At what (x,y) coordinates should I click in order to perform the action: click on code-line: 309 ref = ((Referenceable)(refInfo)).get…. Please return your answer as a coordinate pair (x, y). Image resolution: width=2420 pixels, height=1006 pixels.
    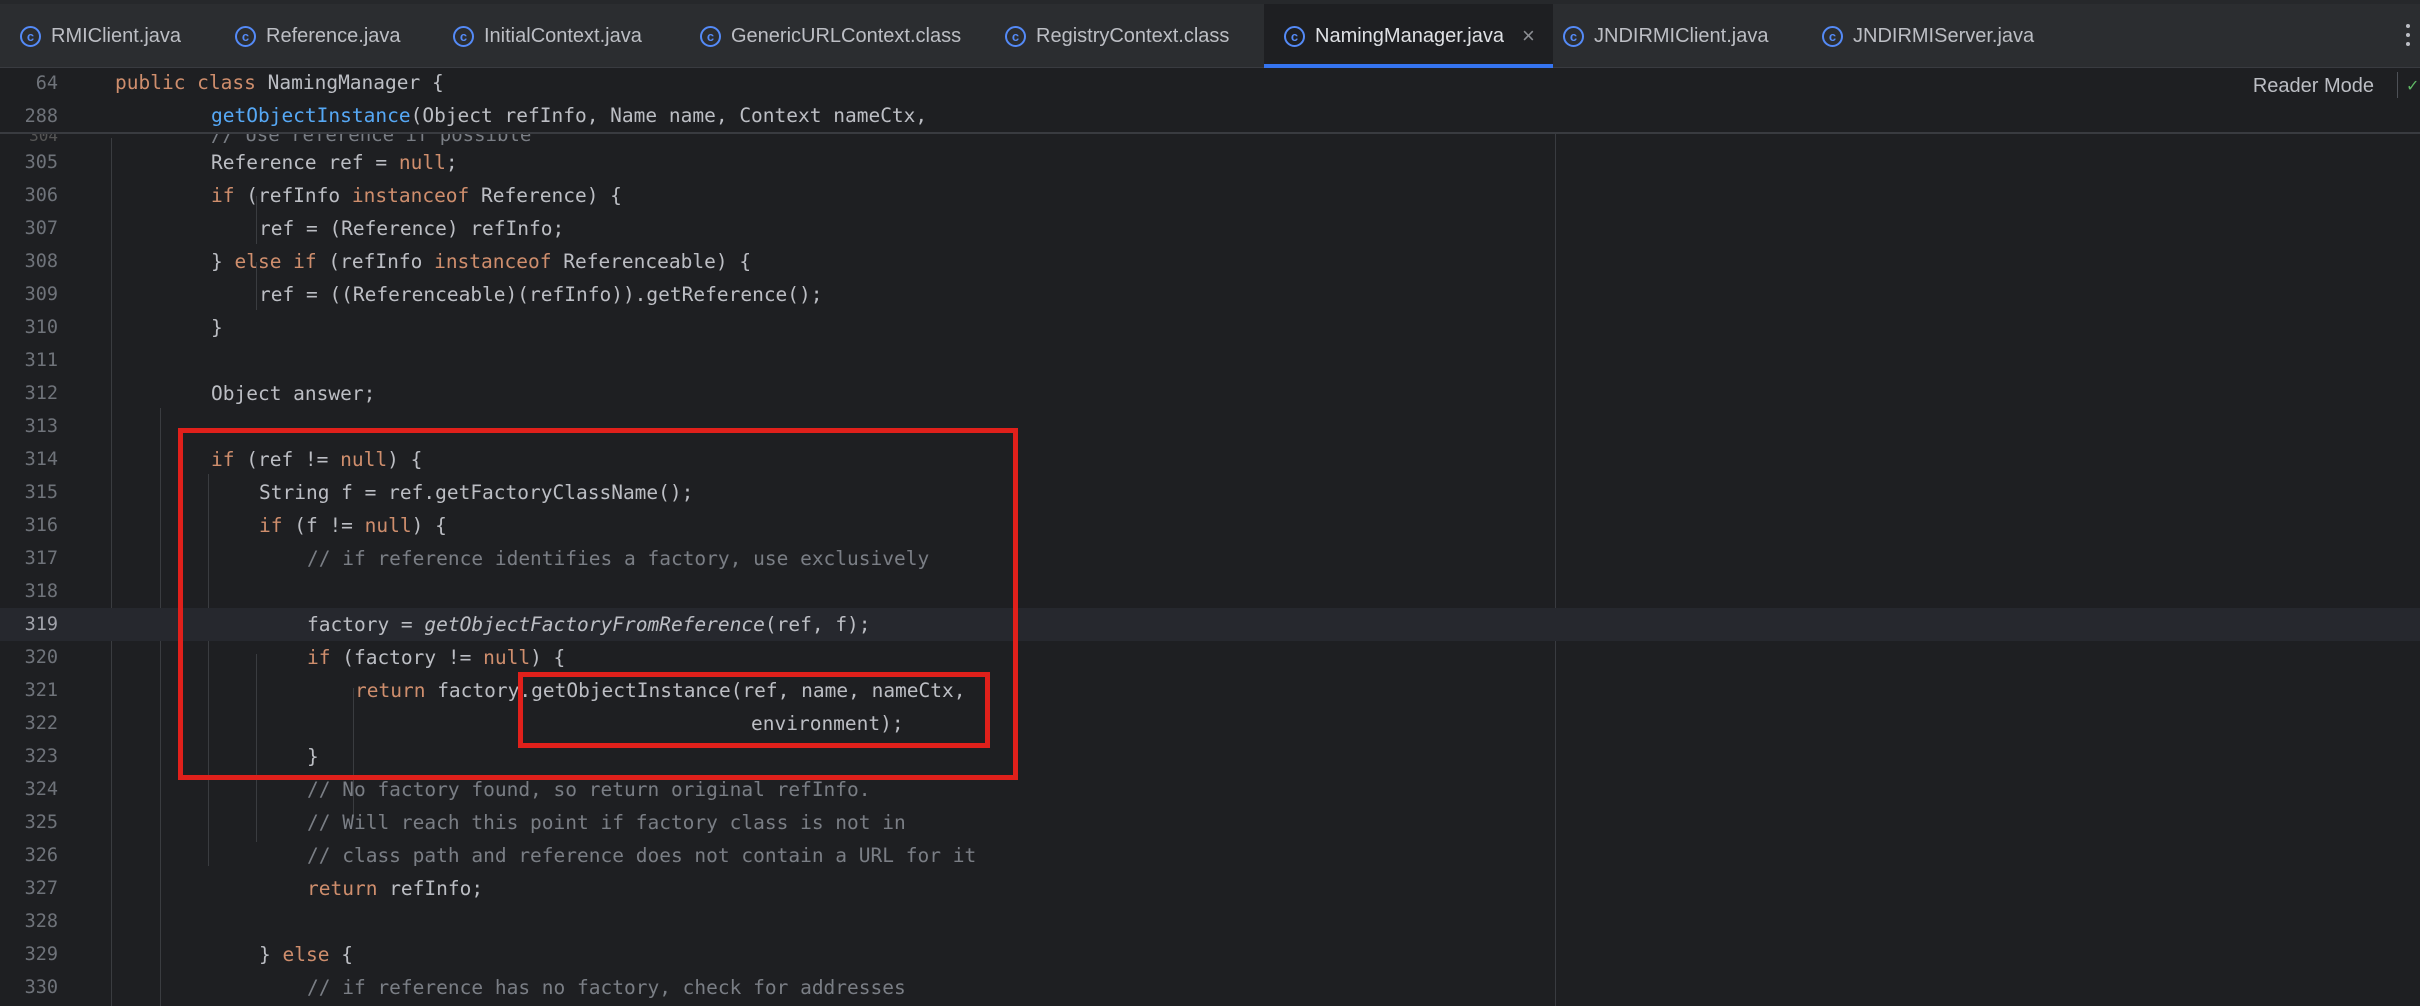
    Looking at the image, I should click on (1210, 294).